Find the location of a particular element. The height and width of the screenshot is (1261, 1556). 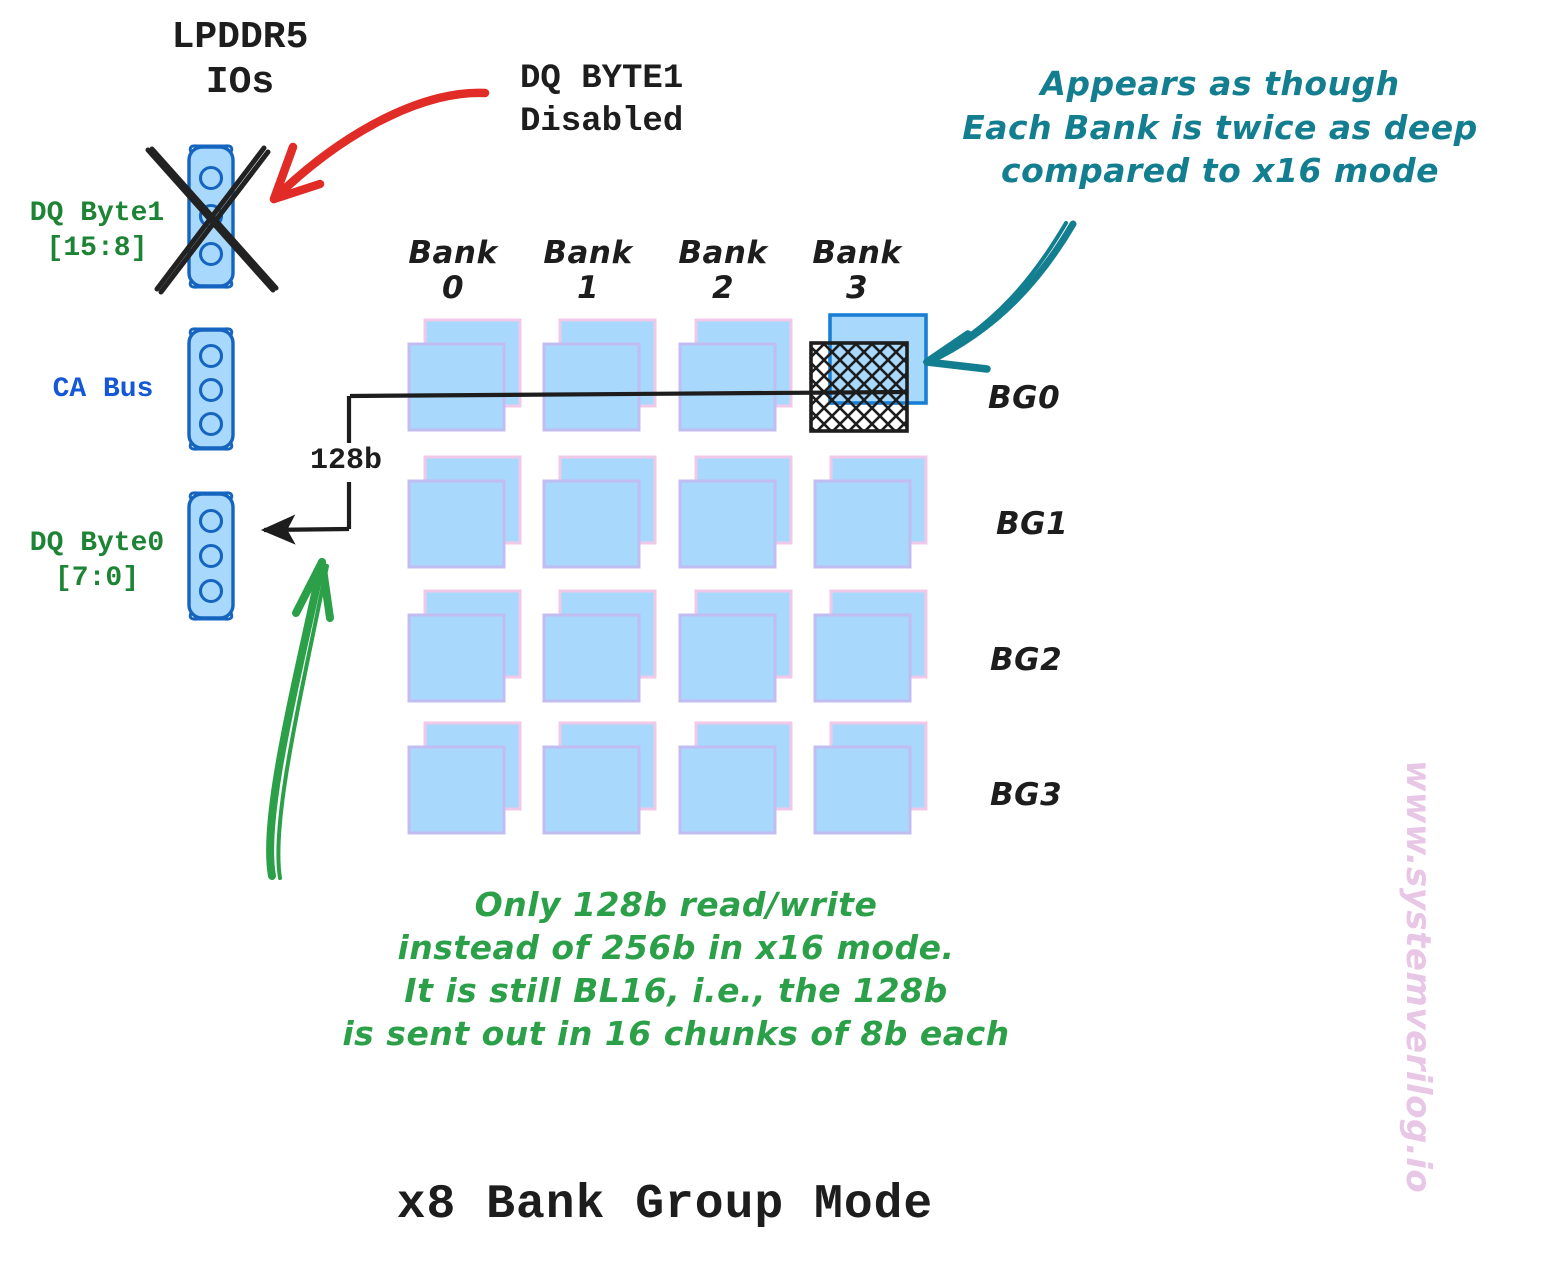

lpddr5-ios-heading: LPDDR5 IOs is located at coordinates (240, 60).